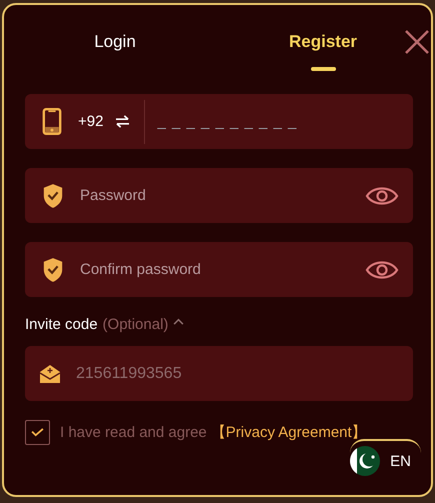 The image size is (435, 503). Describe the element at coordinates (135, 324) in the screenshot. I see `optional-label: (Optional)` at that location.